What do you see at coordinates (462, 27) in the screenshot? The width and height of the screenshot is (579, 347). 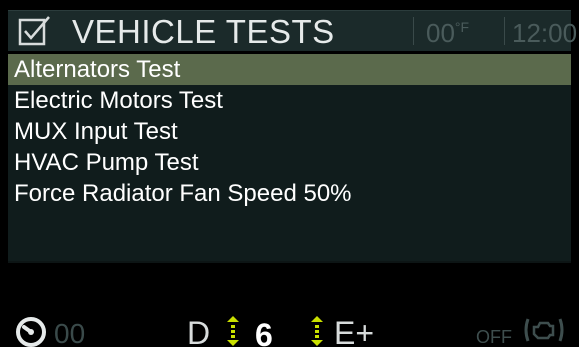 I see `temperature-unit: °F` at bounding box center [462, 27].